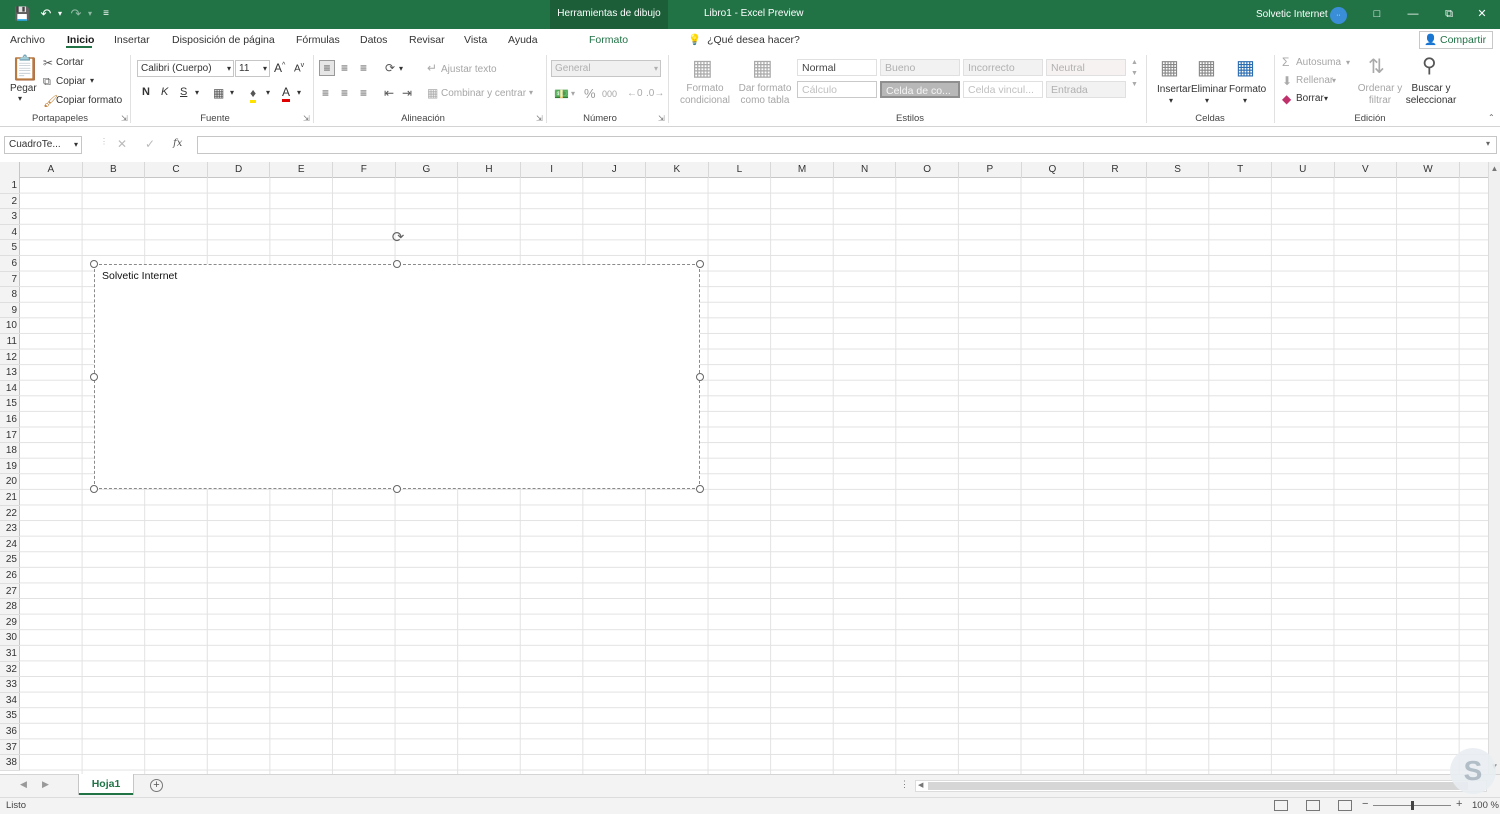 Image resolution: width=1500 pixels, height=814 pixels. I want to click on row-header: 23, so click(10, 529).